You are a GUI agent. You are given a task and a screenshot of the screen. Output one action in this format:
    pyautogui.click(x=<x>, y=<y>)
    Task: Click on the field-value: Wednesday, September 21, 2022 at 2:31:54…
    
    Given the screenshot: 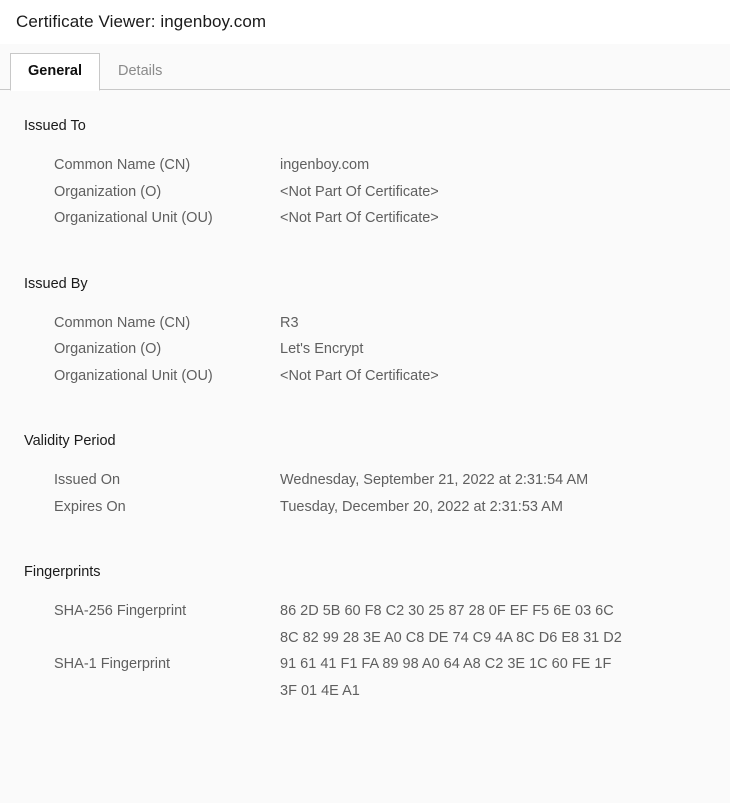 What is the action you would take?
    pyautogui.click(x=434, y=480)
    